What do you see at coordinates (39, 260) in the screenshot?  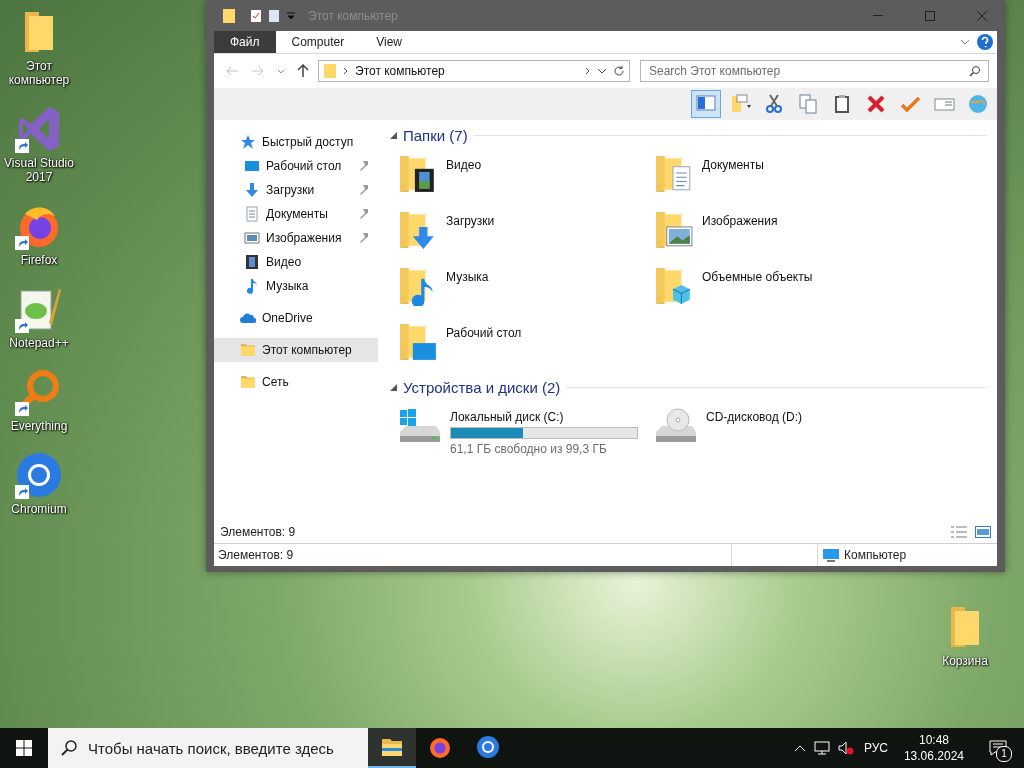 I see `desktop-icon-label: Firefox` at bounding box center [39, 260].